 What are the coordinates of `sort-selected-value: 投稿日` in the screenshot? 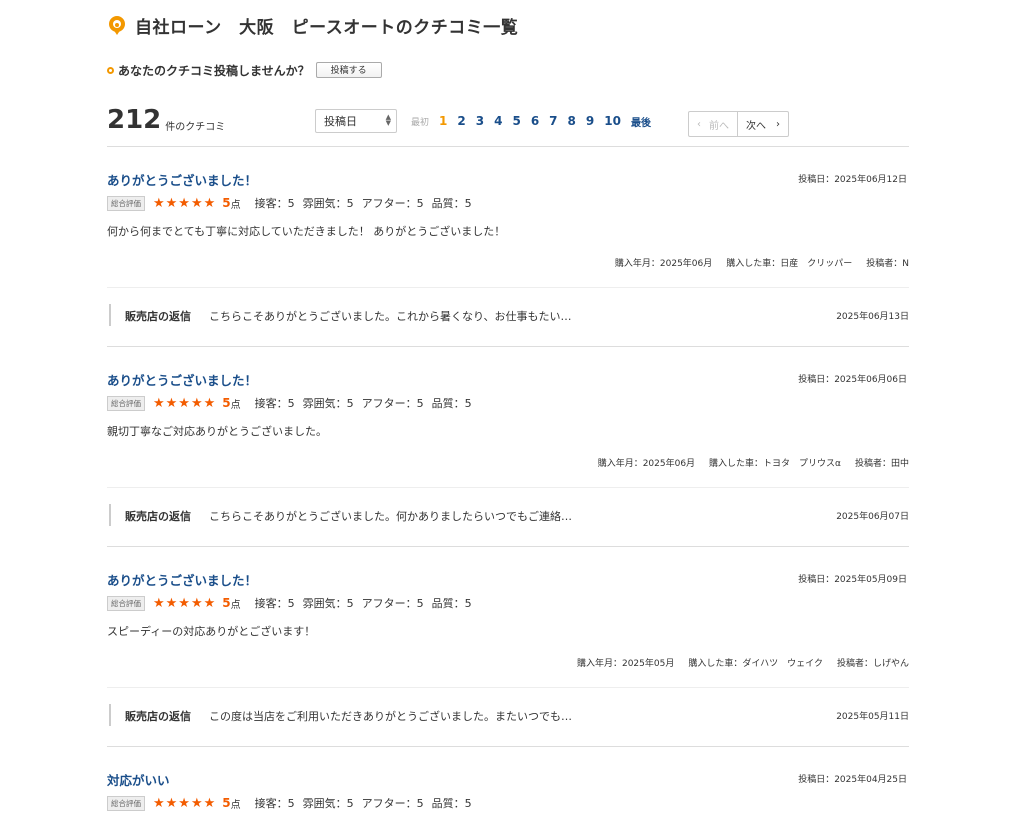 It's located at (340, 121).